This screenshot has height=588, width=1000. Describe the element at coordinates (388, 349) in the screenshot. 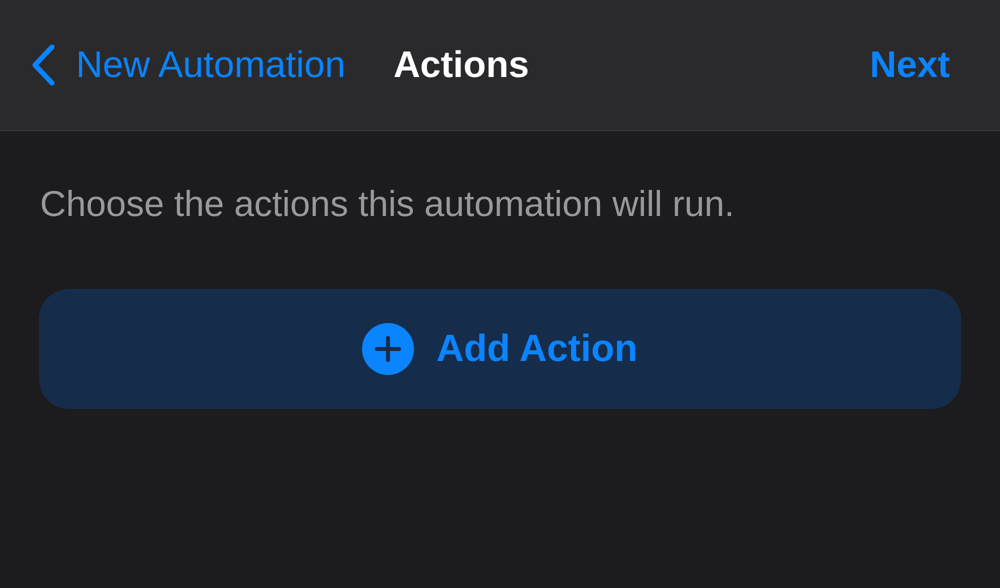

I see `plus-circle-icon` at that location.